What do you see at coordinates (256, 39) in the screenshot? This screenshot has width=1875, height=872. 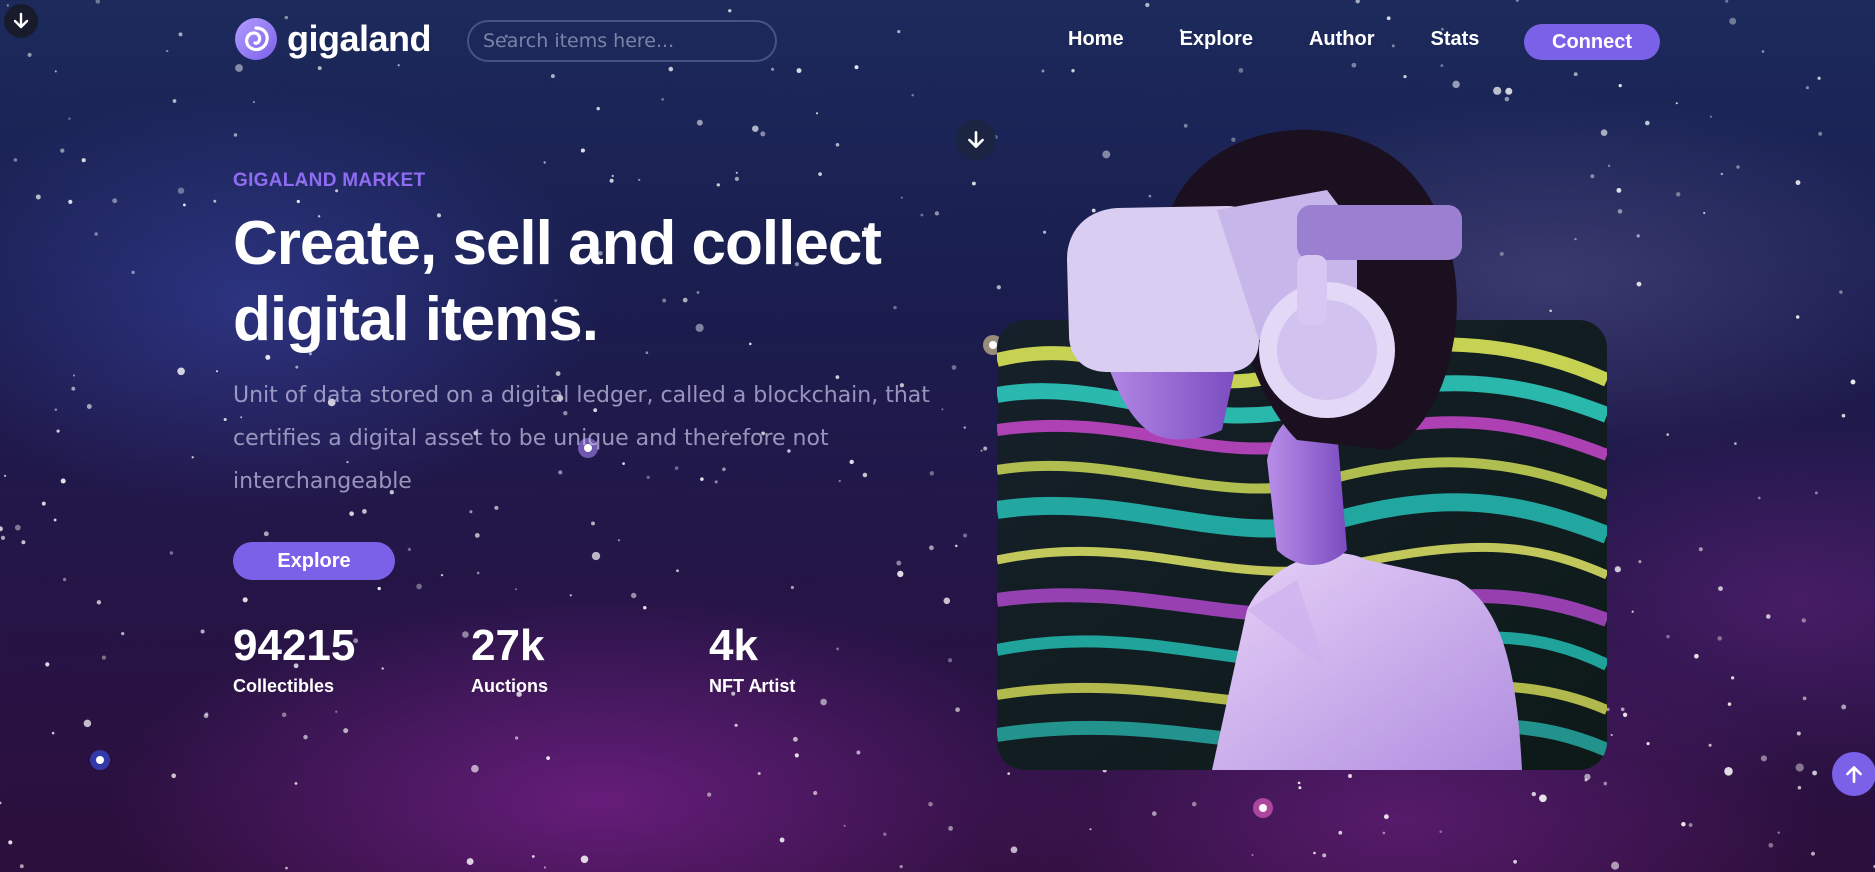 I see `swirl-logo-icon` at bounding box center [256, 39].